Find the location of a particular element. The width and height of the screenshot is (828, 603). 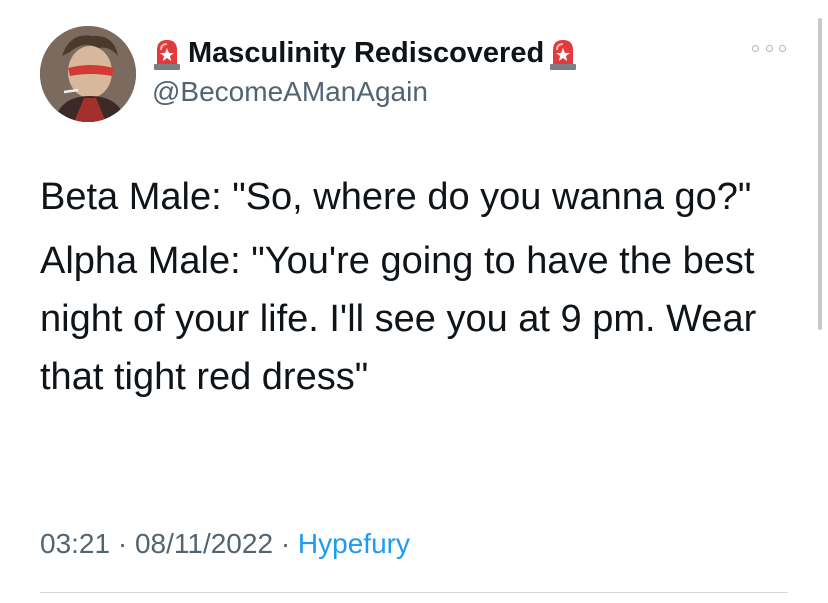

scrollbar is located at coordinates (820, 174).